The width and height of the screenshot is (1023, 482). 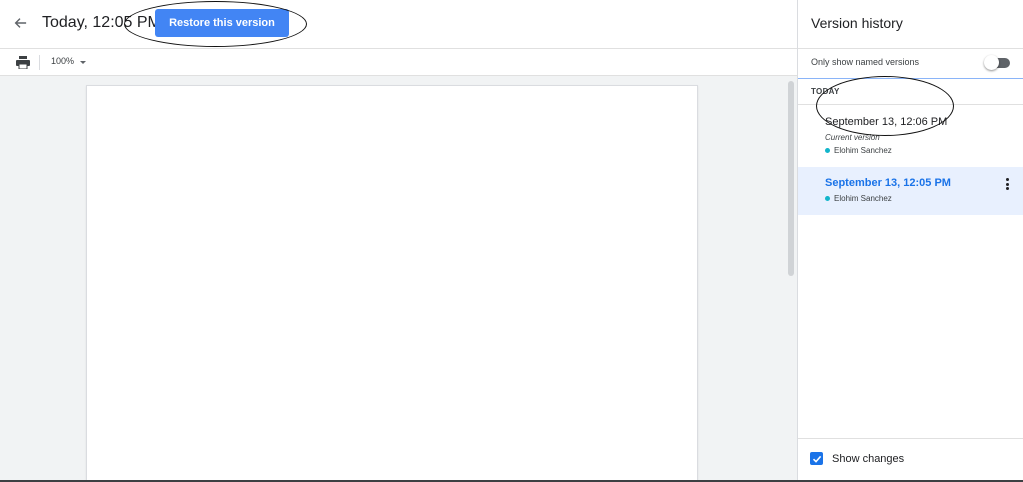 I want to click on vertical-scrollbar, so click(x=791, y=178).